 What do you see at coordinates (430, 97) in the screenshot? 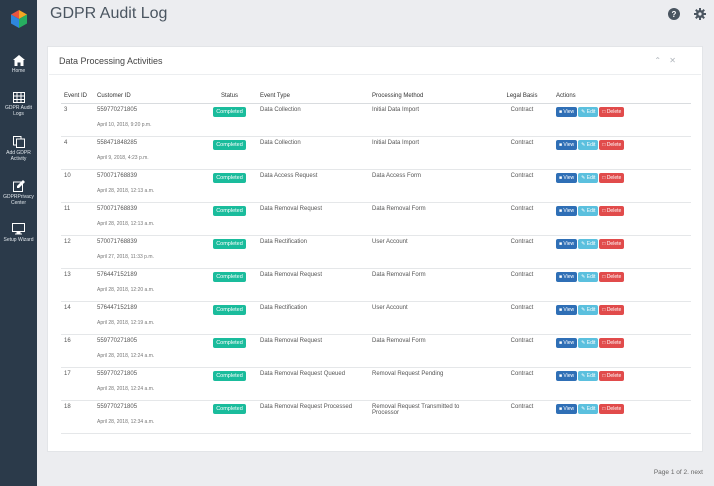
I see `column-header-processing-method: Processing Method` at bounding box center [430, 97].